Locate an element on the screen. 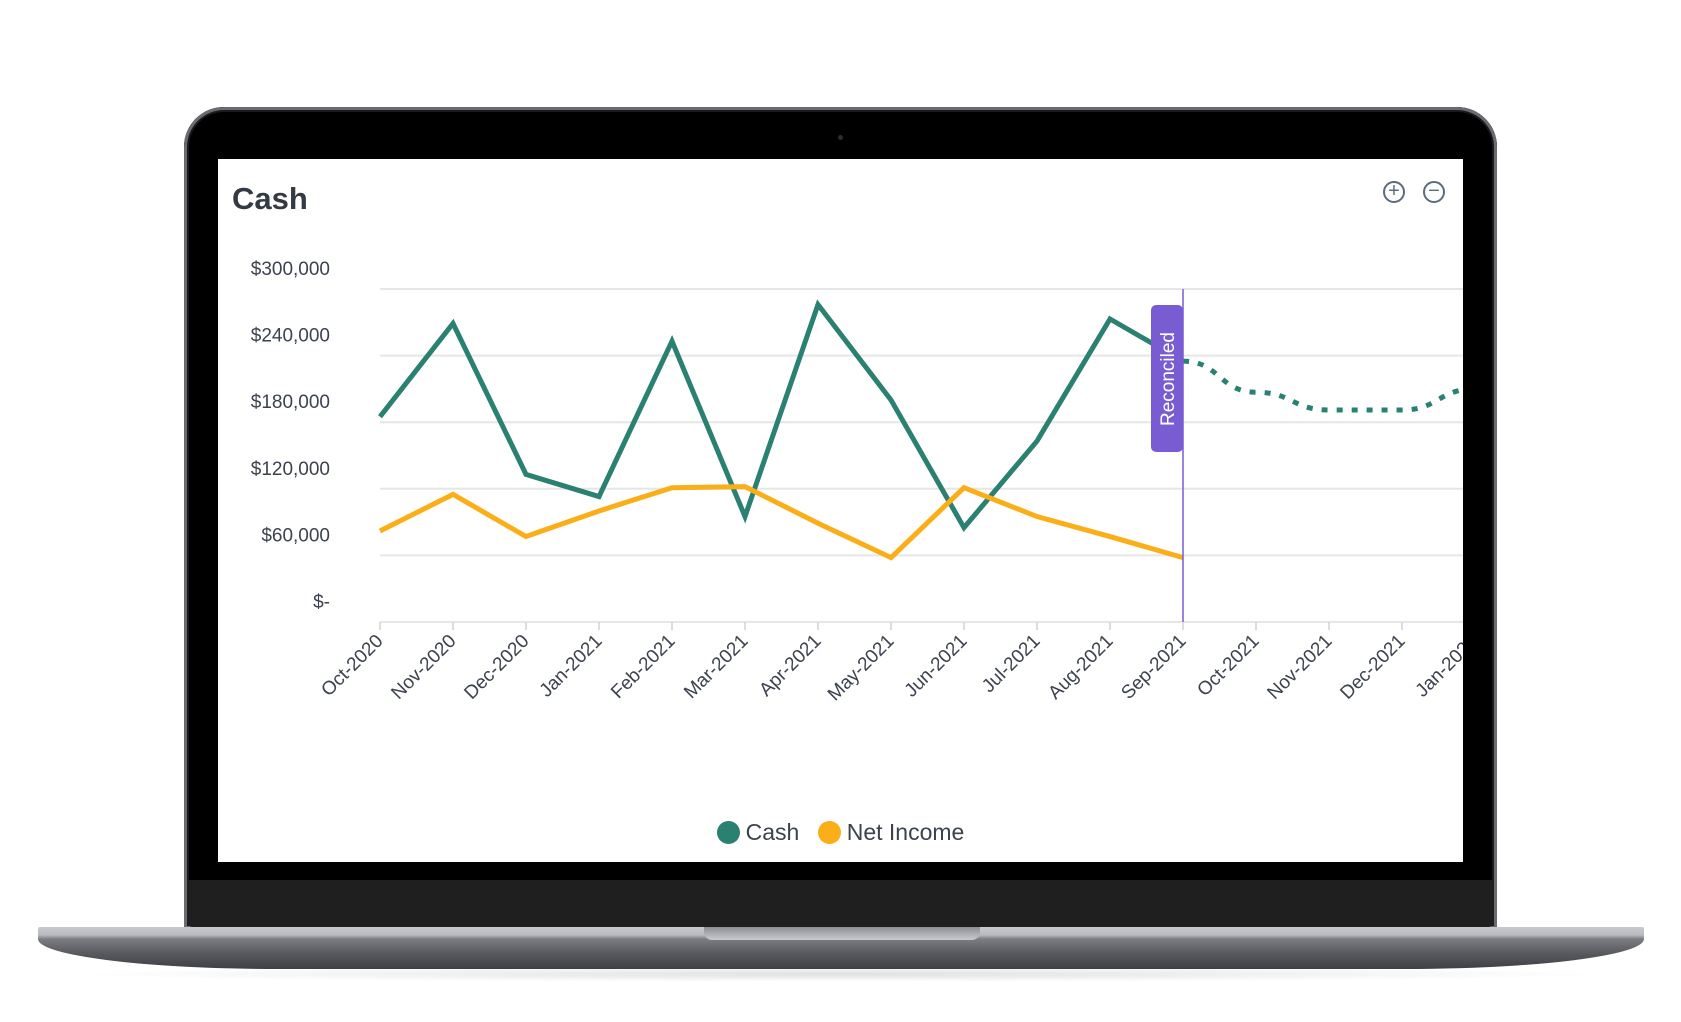 This screenshot has height=1022, width=1681. series-line-net-income is located at coordinates (781, 522).